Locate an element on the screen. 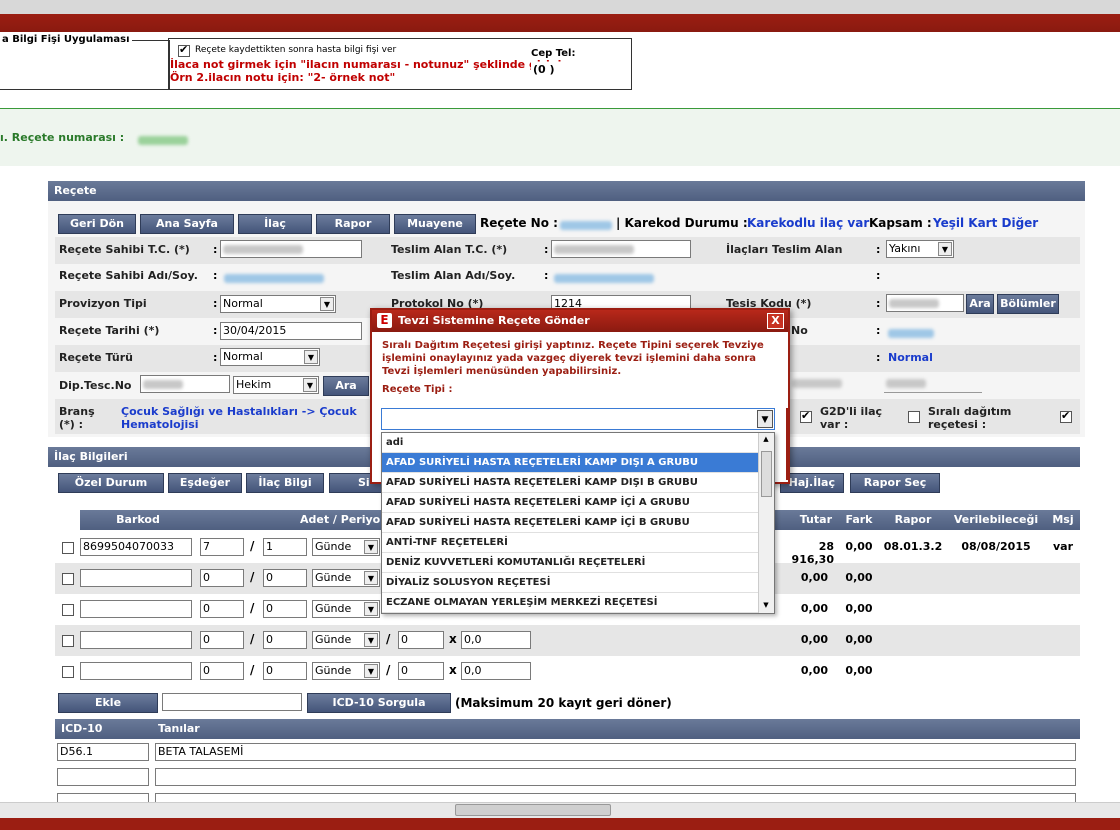 The width and height of the screenshot is (1120, 830). provision-type-select: Normal ▼ is located at coordinates (278, 304).